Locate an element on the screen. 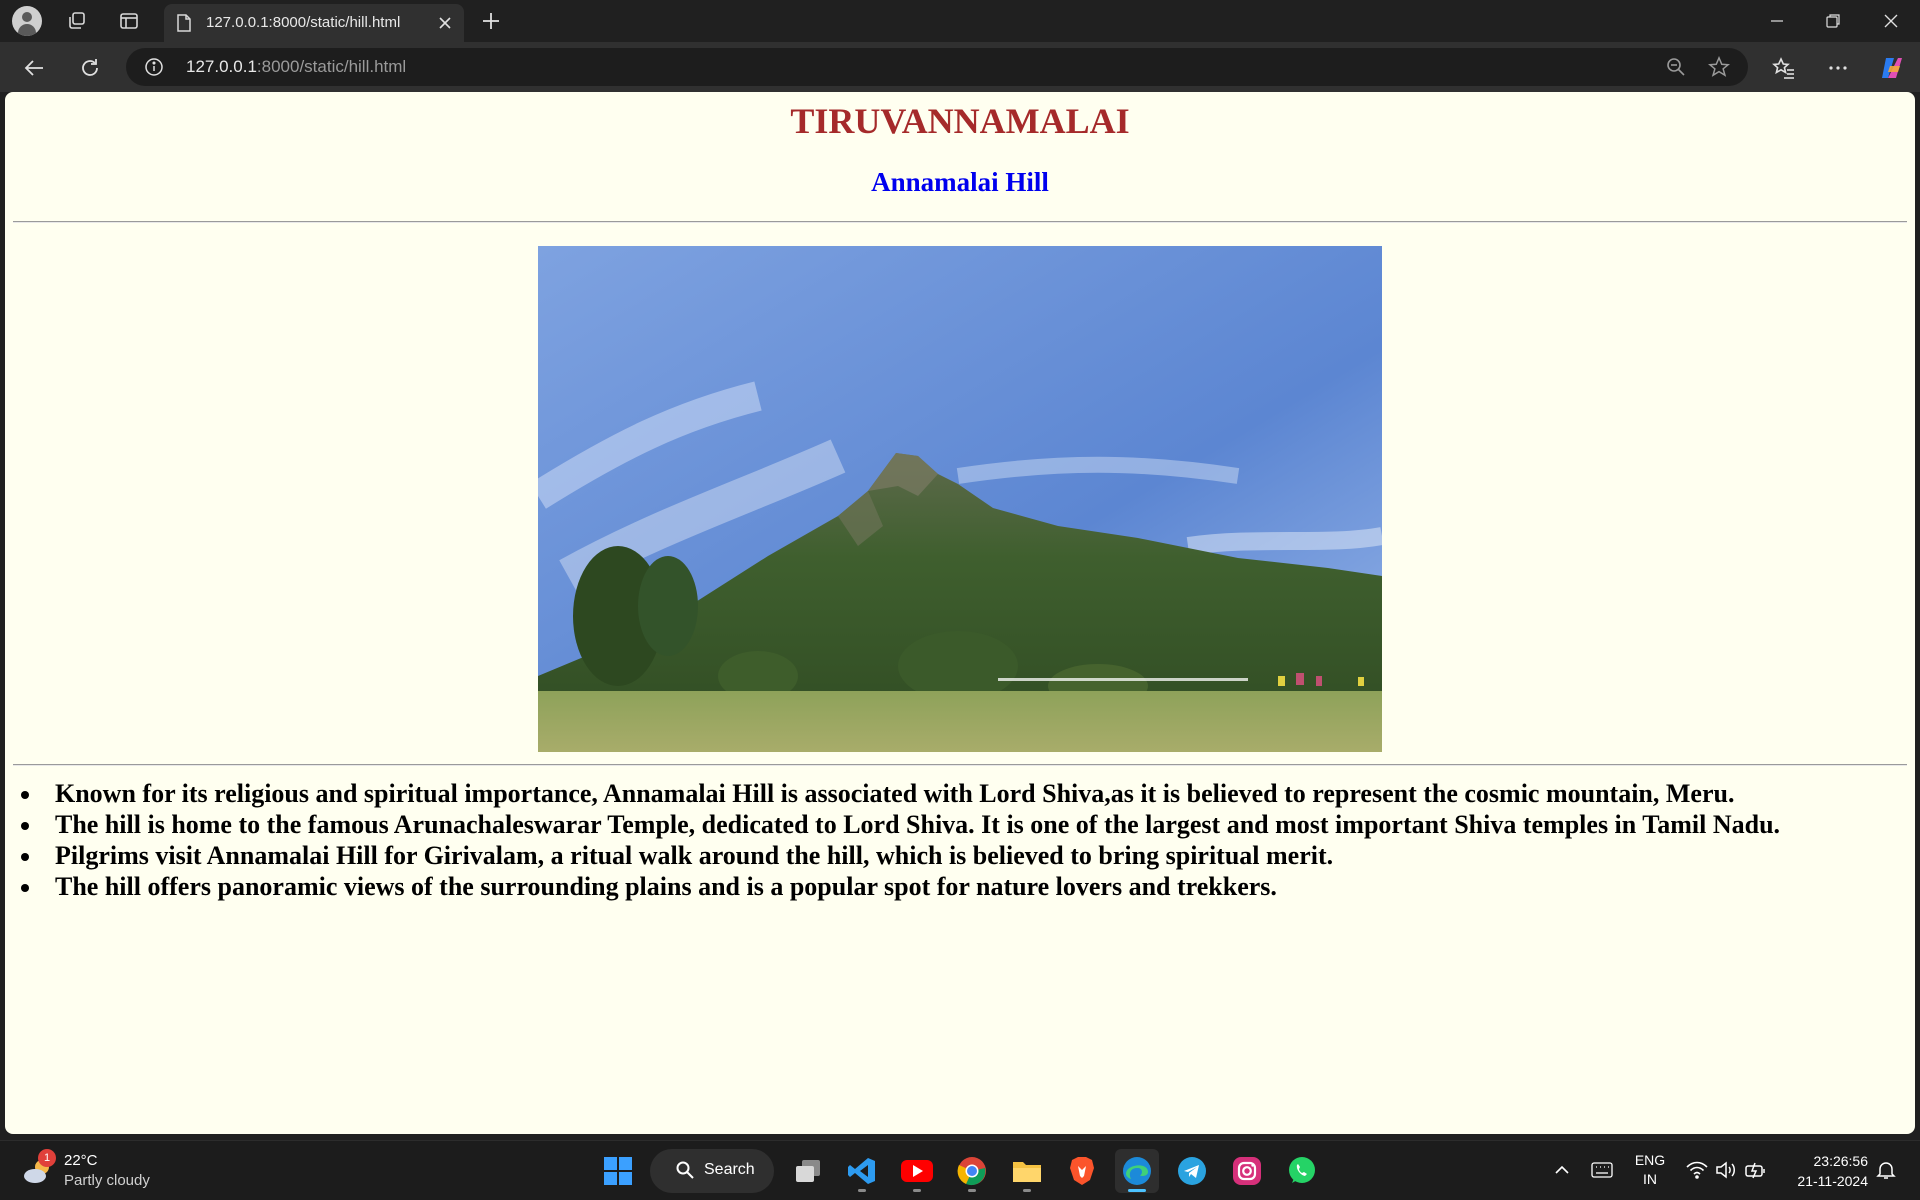 This screenshot has height=1200, width=1920. close-window-button is located at coordinates (1891, 21).